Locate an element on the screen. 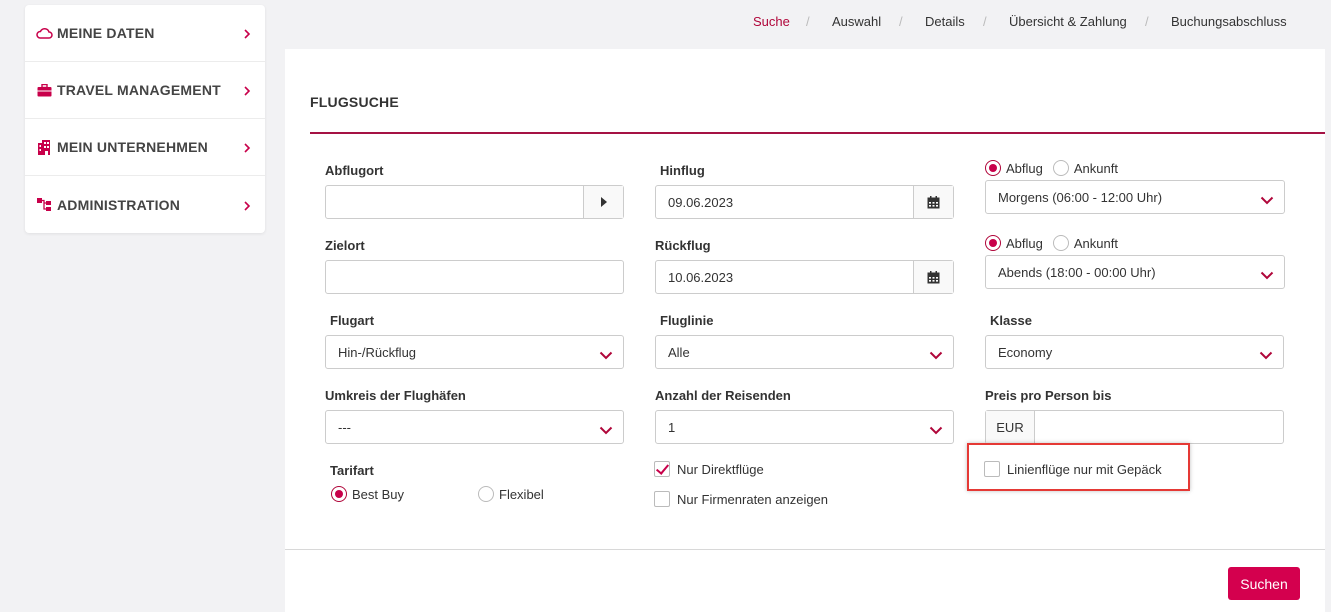 The width and height of the screenshot is (1331, 612). class-label: Klasse is located at coordinates (1011, 320).